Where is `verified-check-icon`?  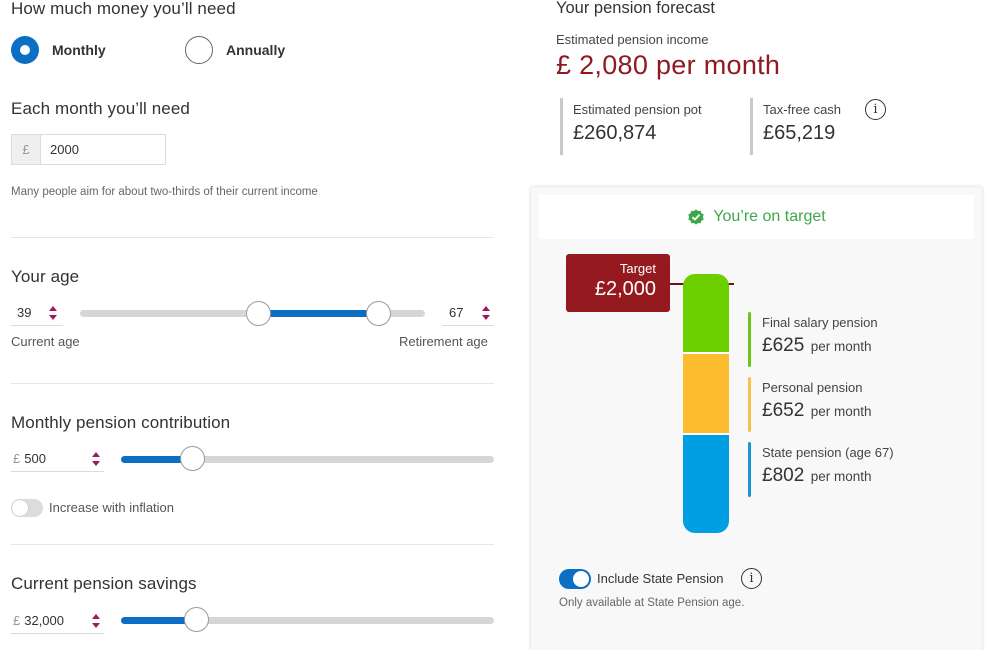 verified-check-icon is located at coordinates (696, 217).